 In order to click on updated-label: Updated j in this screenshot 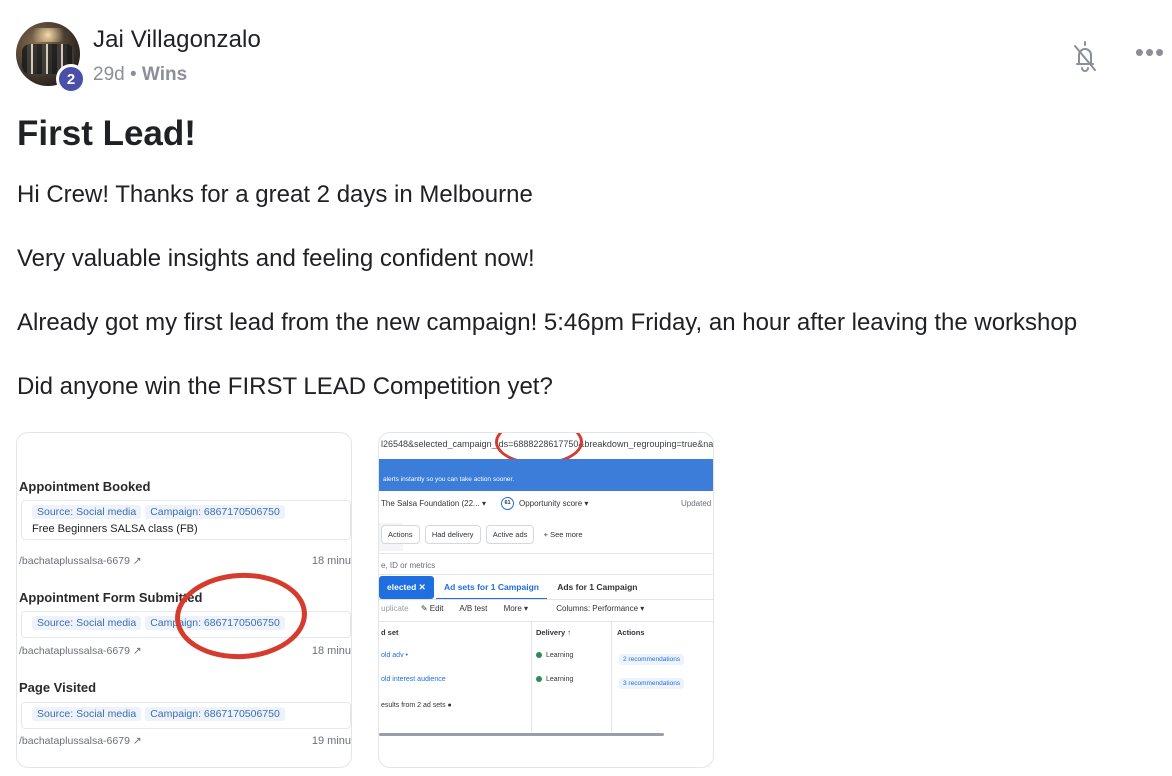, I will do `click(697, 503)`.